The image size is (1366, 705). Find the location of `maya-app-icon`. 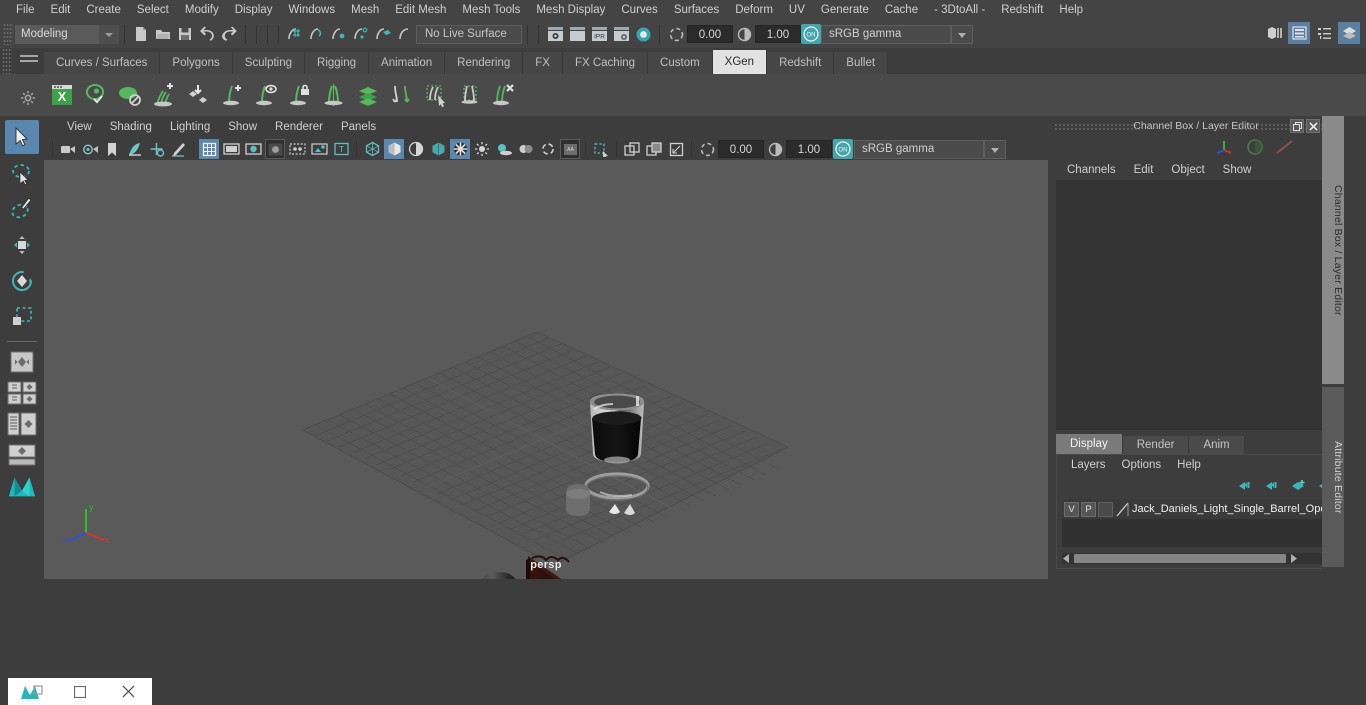

maya-app-icon is located at coordinates (32, 691).